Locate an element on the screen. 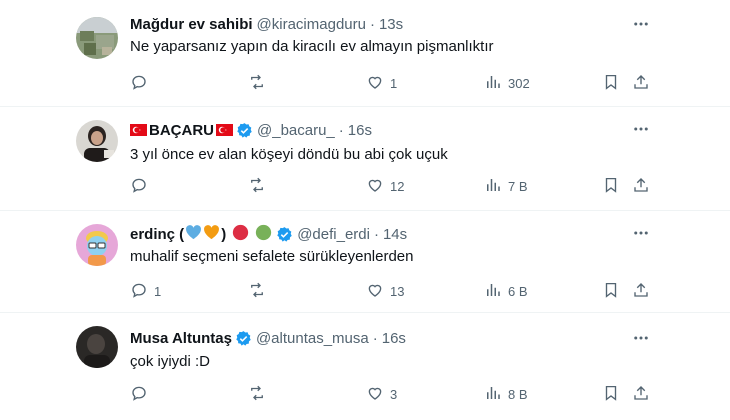 The image size is (730, 420). like-count: 1 is located at coordinates (394, 83).